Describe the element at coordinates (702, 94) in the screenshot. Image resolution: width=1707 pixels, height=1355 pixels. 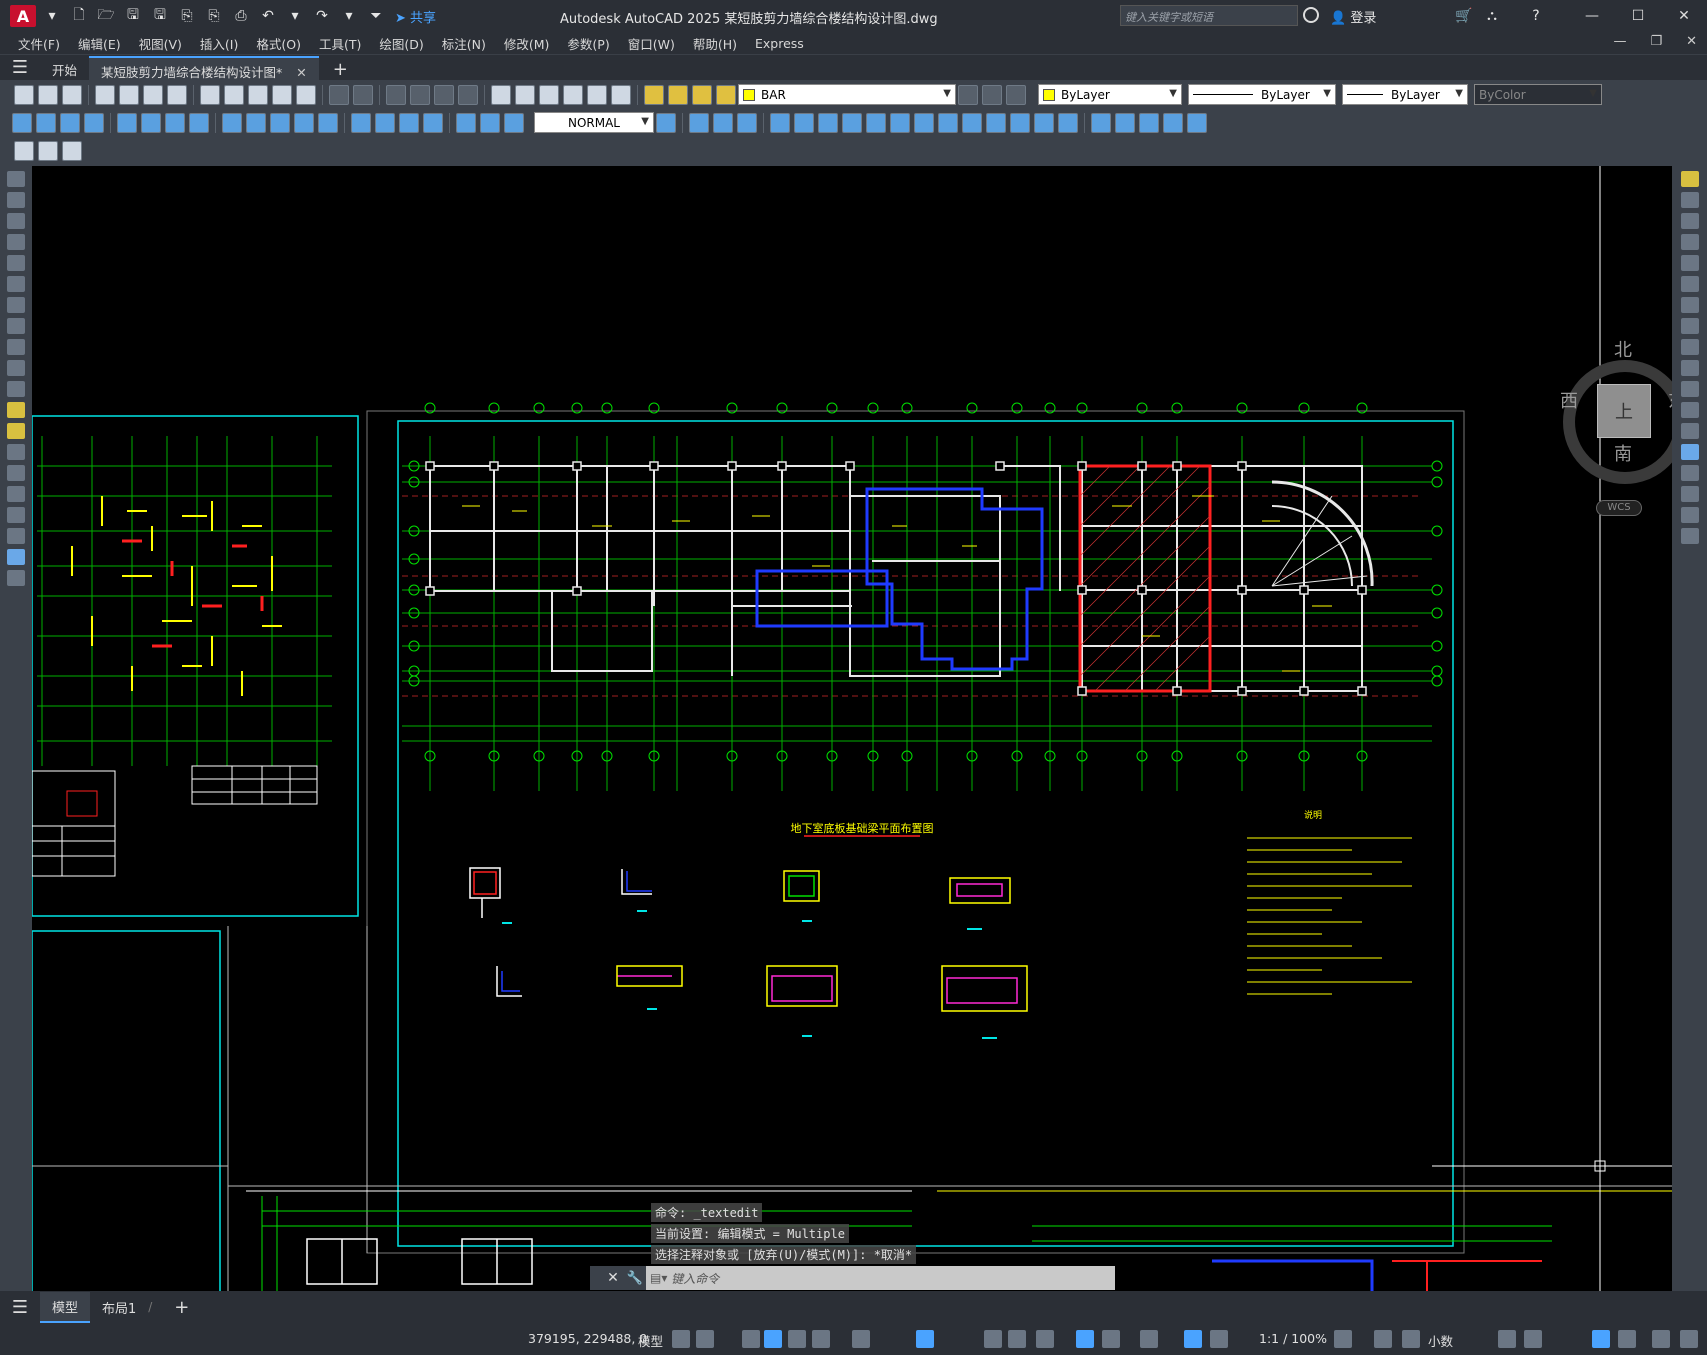
I see `layer-freeze-icon` at that location.